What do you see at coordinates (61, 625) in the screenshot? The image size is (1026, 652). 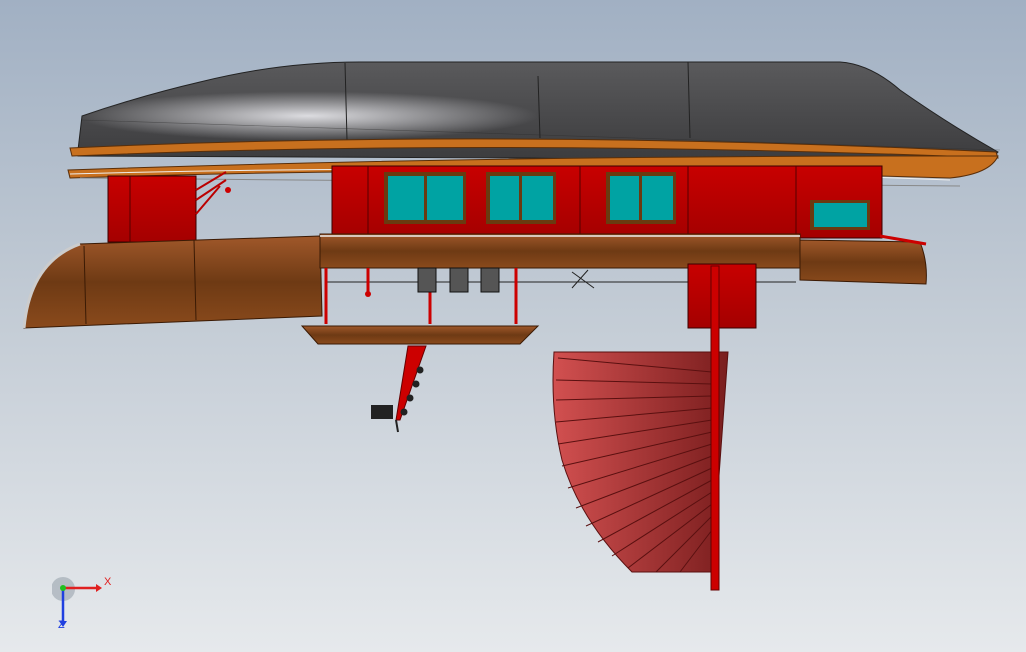 I see `z-axis-label: Z` at bounding box center [61, 625].